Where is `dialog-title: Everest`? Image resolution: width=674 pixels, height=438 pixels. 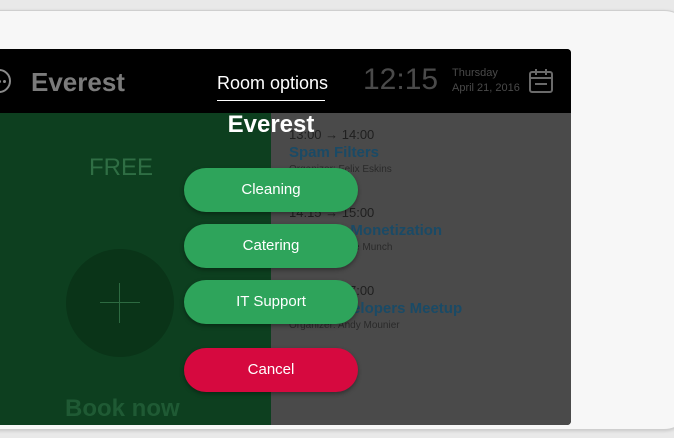 dialog-title: Everest is located at coordinates (271, 124).